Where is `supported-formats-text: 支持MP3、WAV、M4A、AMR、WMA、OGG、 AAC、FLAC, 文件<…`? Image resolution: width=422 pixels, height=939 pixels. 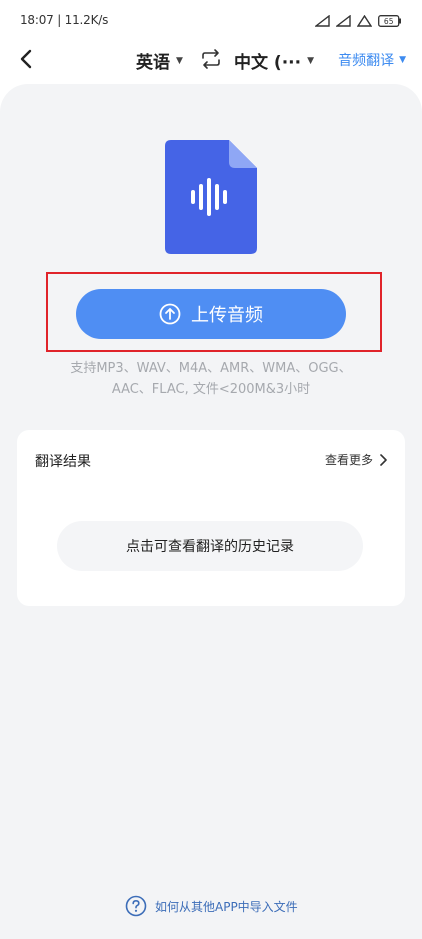 supported-formats-text: 支持MP3、WAV、M4A、AMR、WMA、OGG、 AAC、FLAC, 文件<… is located at coordinates (211, 379).